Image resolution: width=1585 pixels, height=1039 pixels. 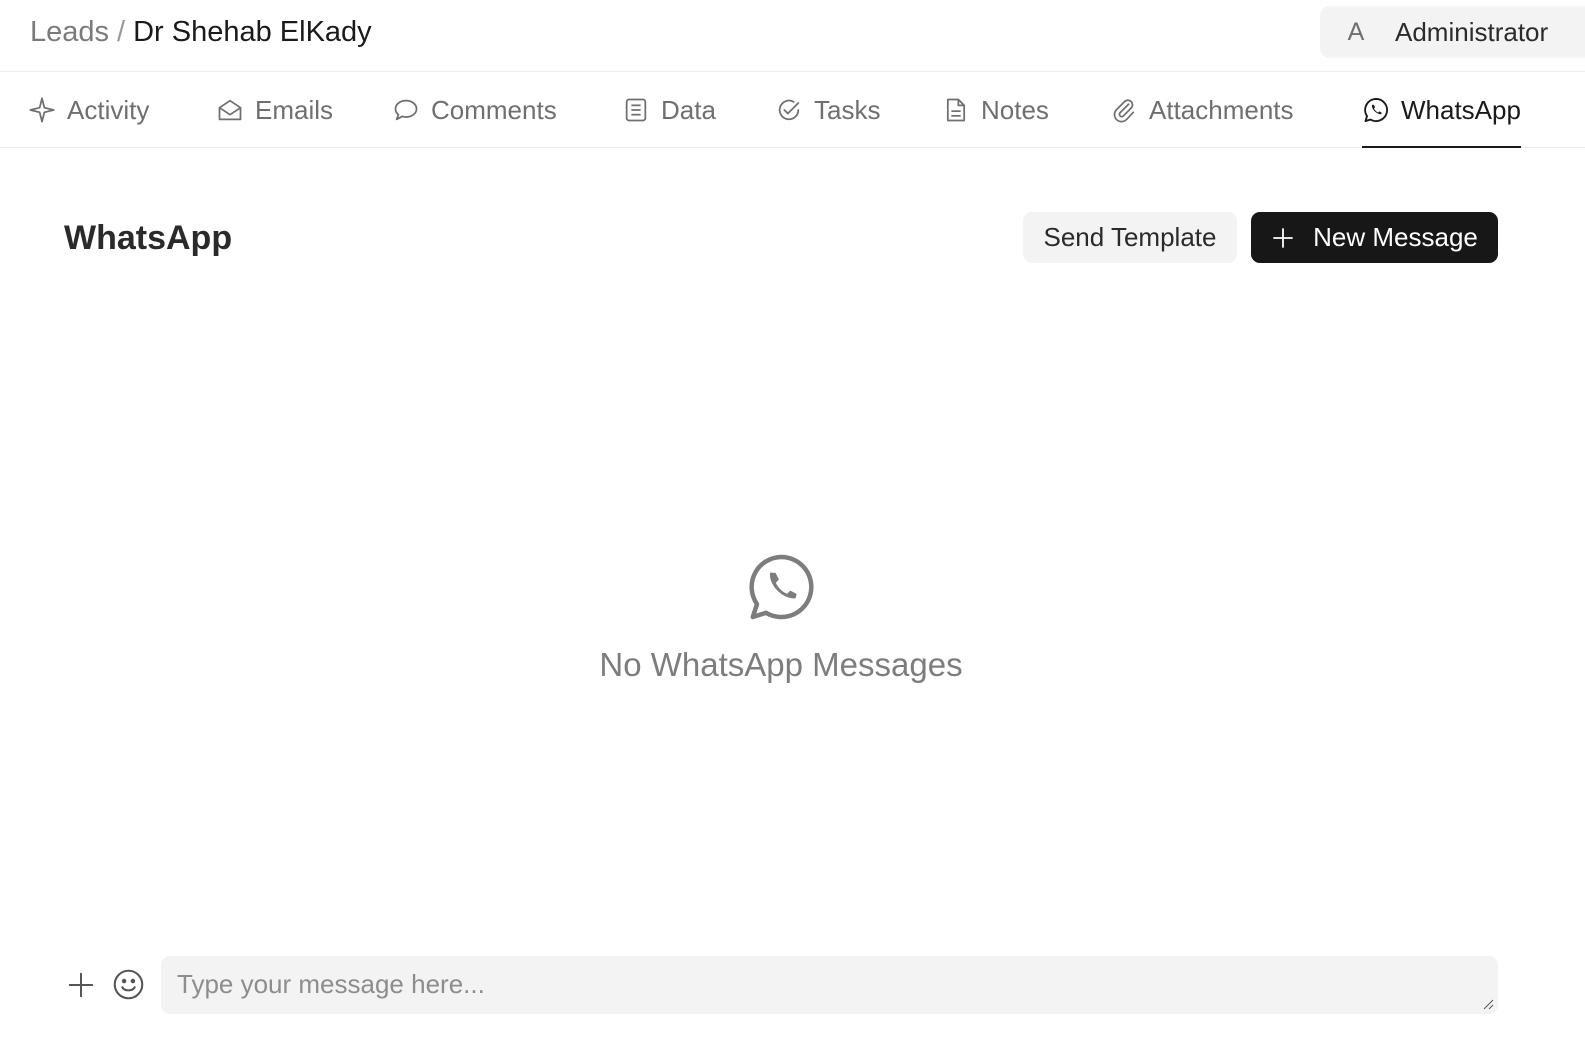 What do you see at coordinates (829, 985) in the screenshot?
I see `message-input` at bounding box center [829, 985].